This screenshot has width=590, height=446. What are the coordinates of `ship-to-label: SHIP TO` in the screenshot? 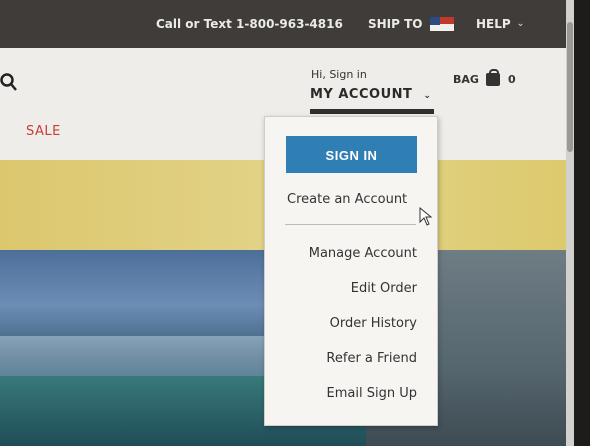 It's located at (395, 24).